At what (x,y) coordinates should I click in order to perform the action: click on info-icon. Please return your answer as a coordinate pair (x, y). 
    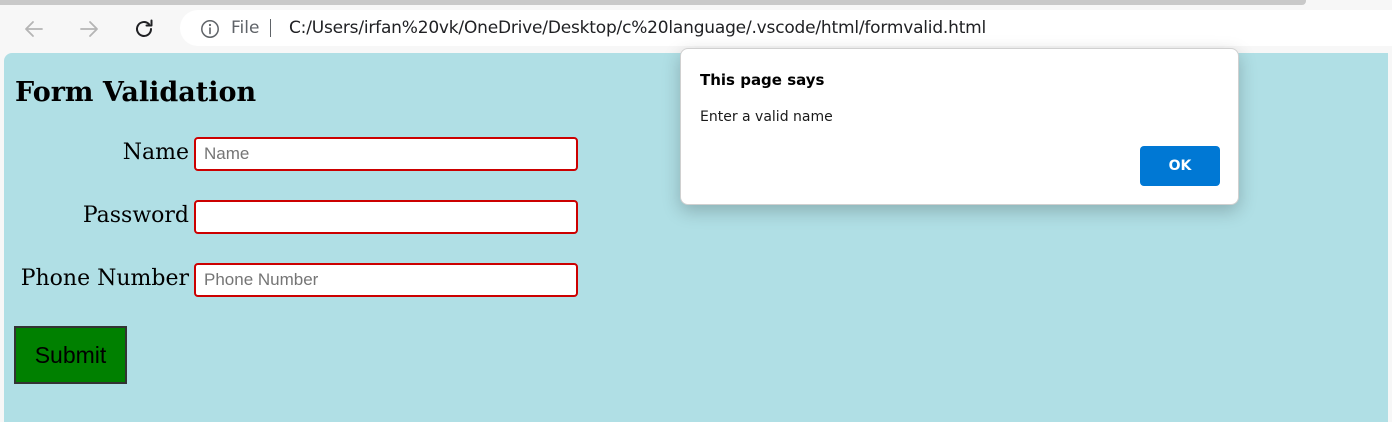
    Looking at the image, I should click on (210, 29).